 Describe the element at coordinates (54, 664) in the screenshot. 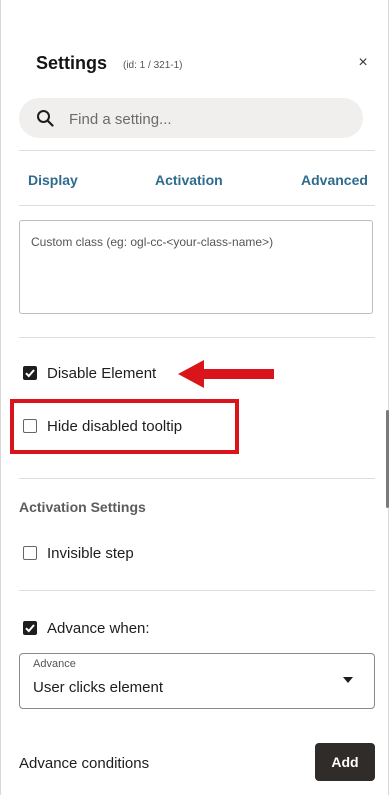

I see `advance-select-label: Advance` at that location.